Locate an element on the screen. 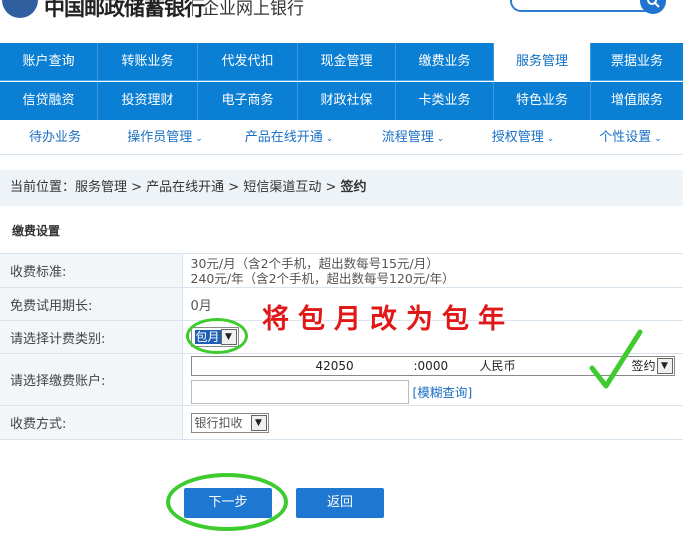 The width and height of the screenshot is (683, 535). search-icon is located at coordinates (653, 4).